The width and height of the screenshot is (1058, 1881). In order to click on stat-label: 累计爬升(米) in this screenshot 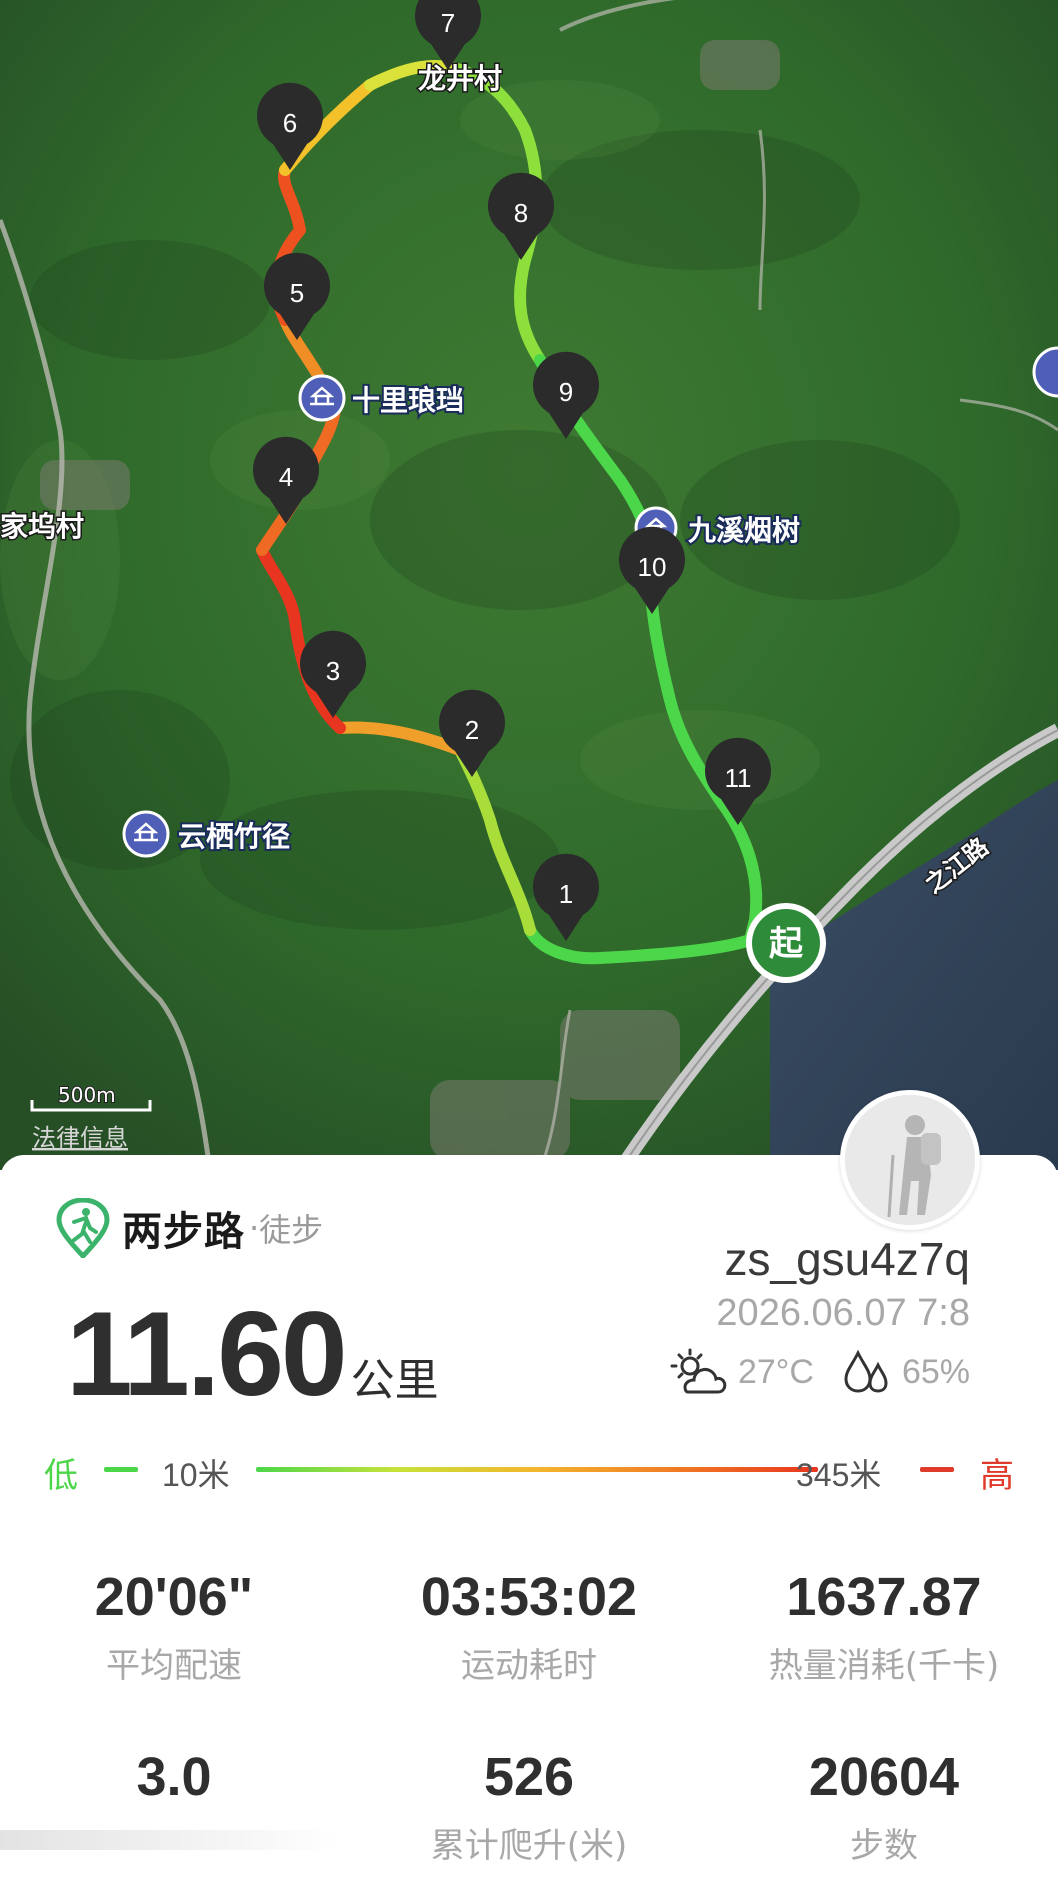, I will do `click(529, 1846)`.